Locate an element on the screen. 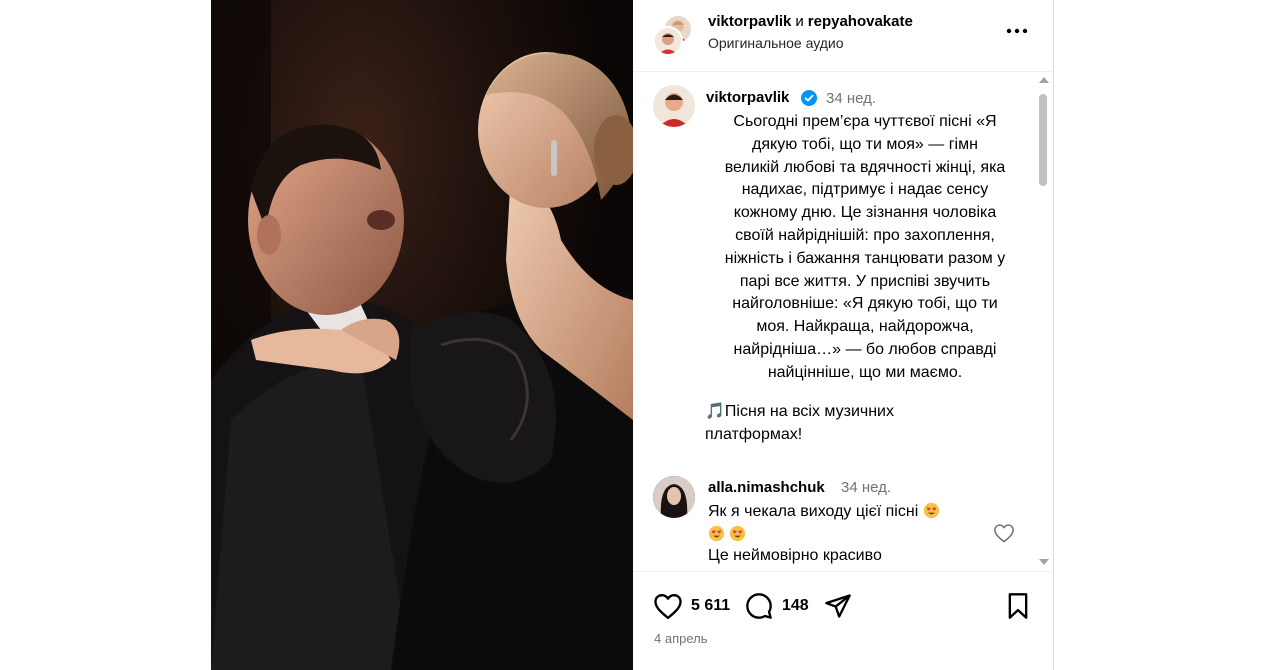 Image resolution: width=1266 pixels, height=670 pixels. comment-text: Як я чекала виходу цієї пісні is located at coordinates (838, 524).